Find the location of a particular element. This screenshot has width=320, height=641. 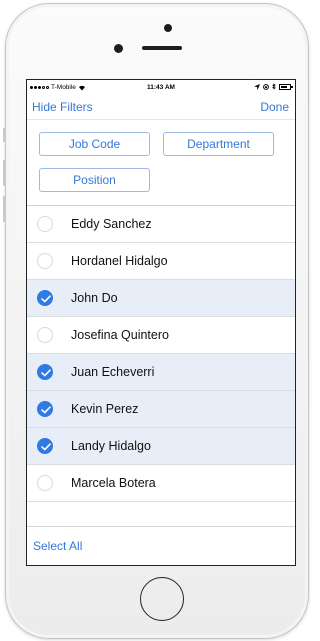

volume-up-button is located at coordinates (4, 173).